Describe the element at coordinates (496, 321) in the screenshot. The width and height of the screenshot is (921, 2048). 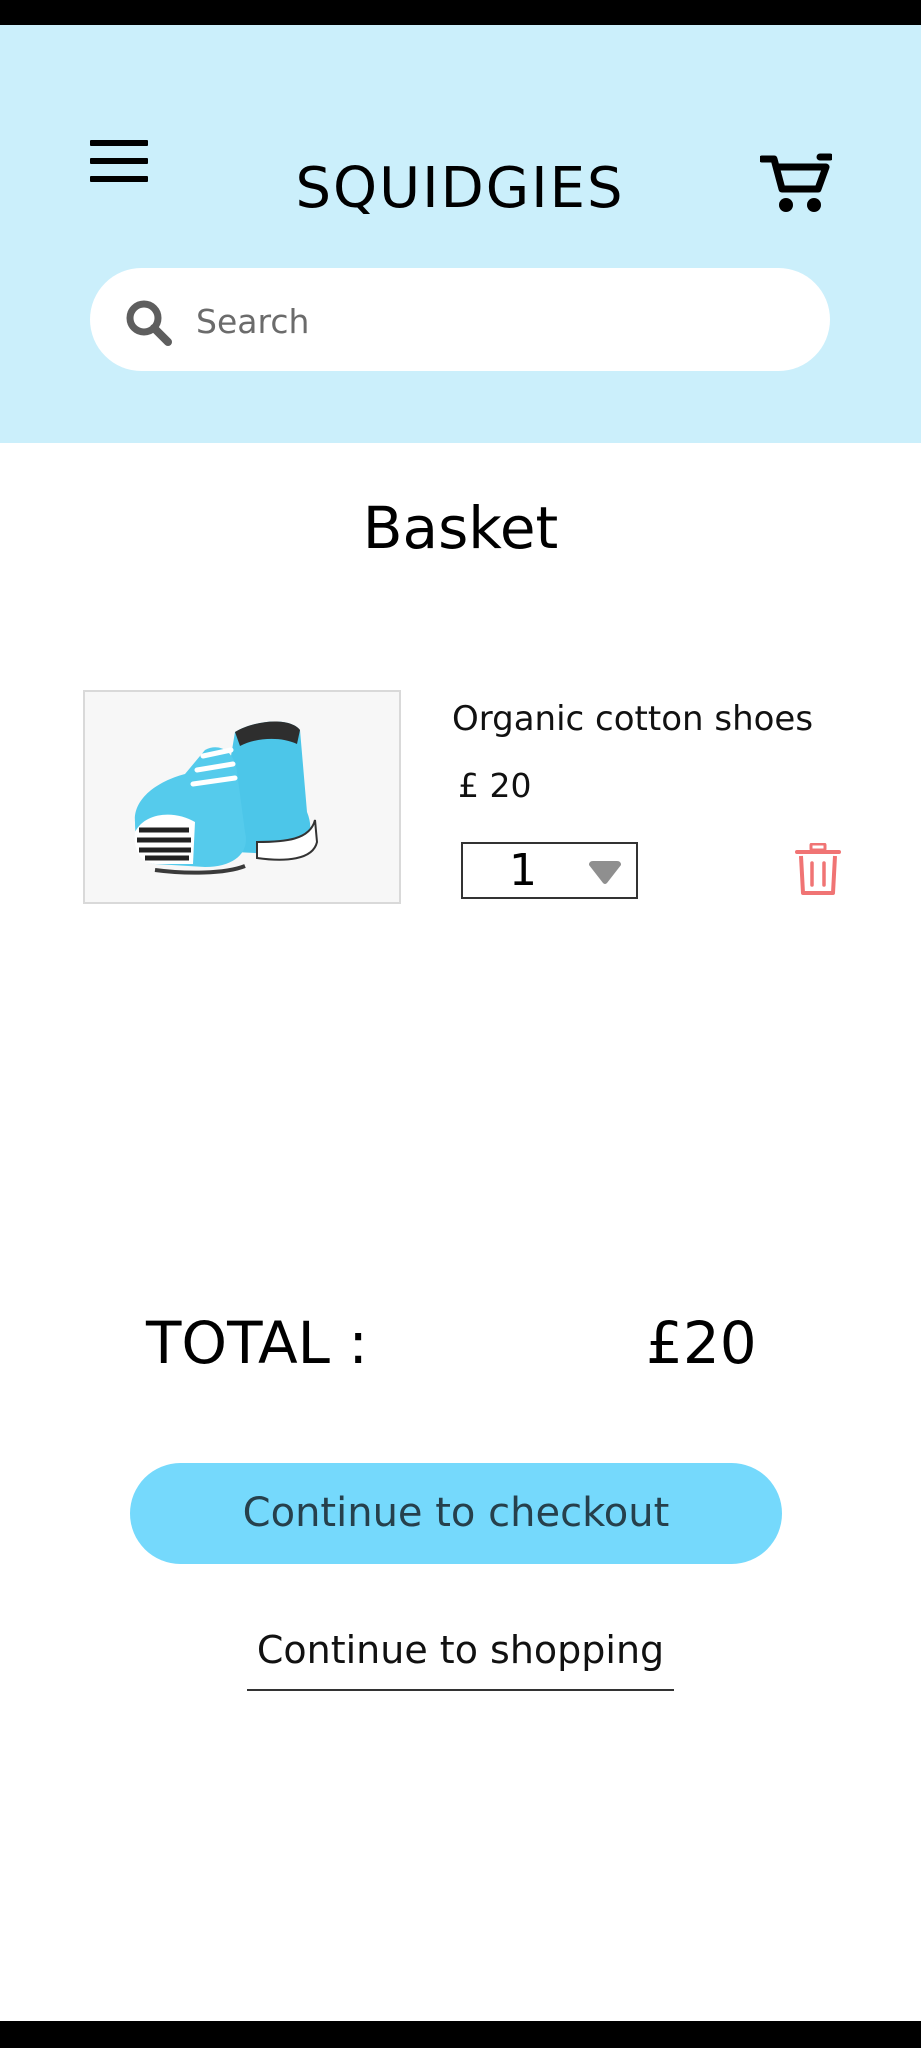
I see `search-input` at that location.